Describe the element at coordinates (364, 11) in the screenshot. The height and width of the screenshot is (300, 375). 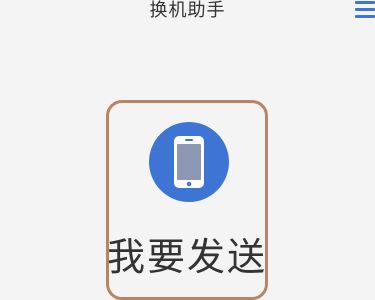
I see `menu-button` at that location.